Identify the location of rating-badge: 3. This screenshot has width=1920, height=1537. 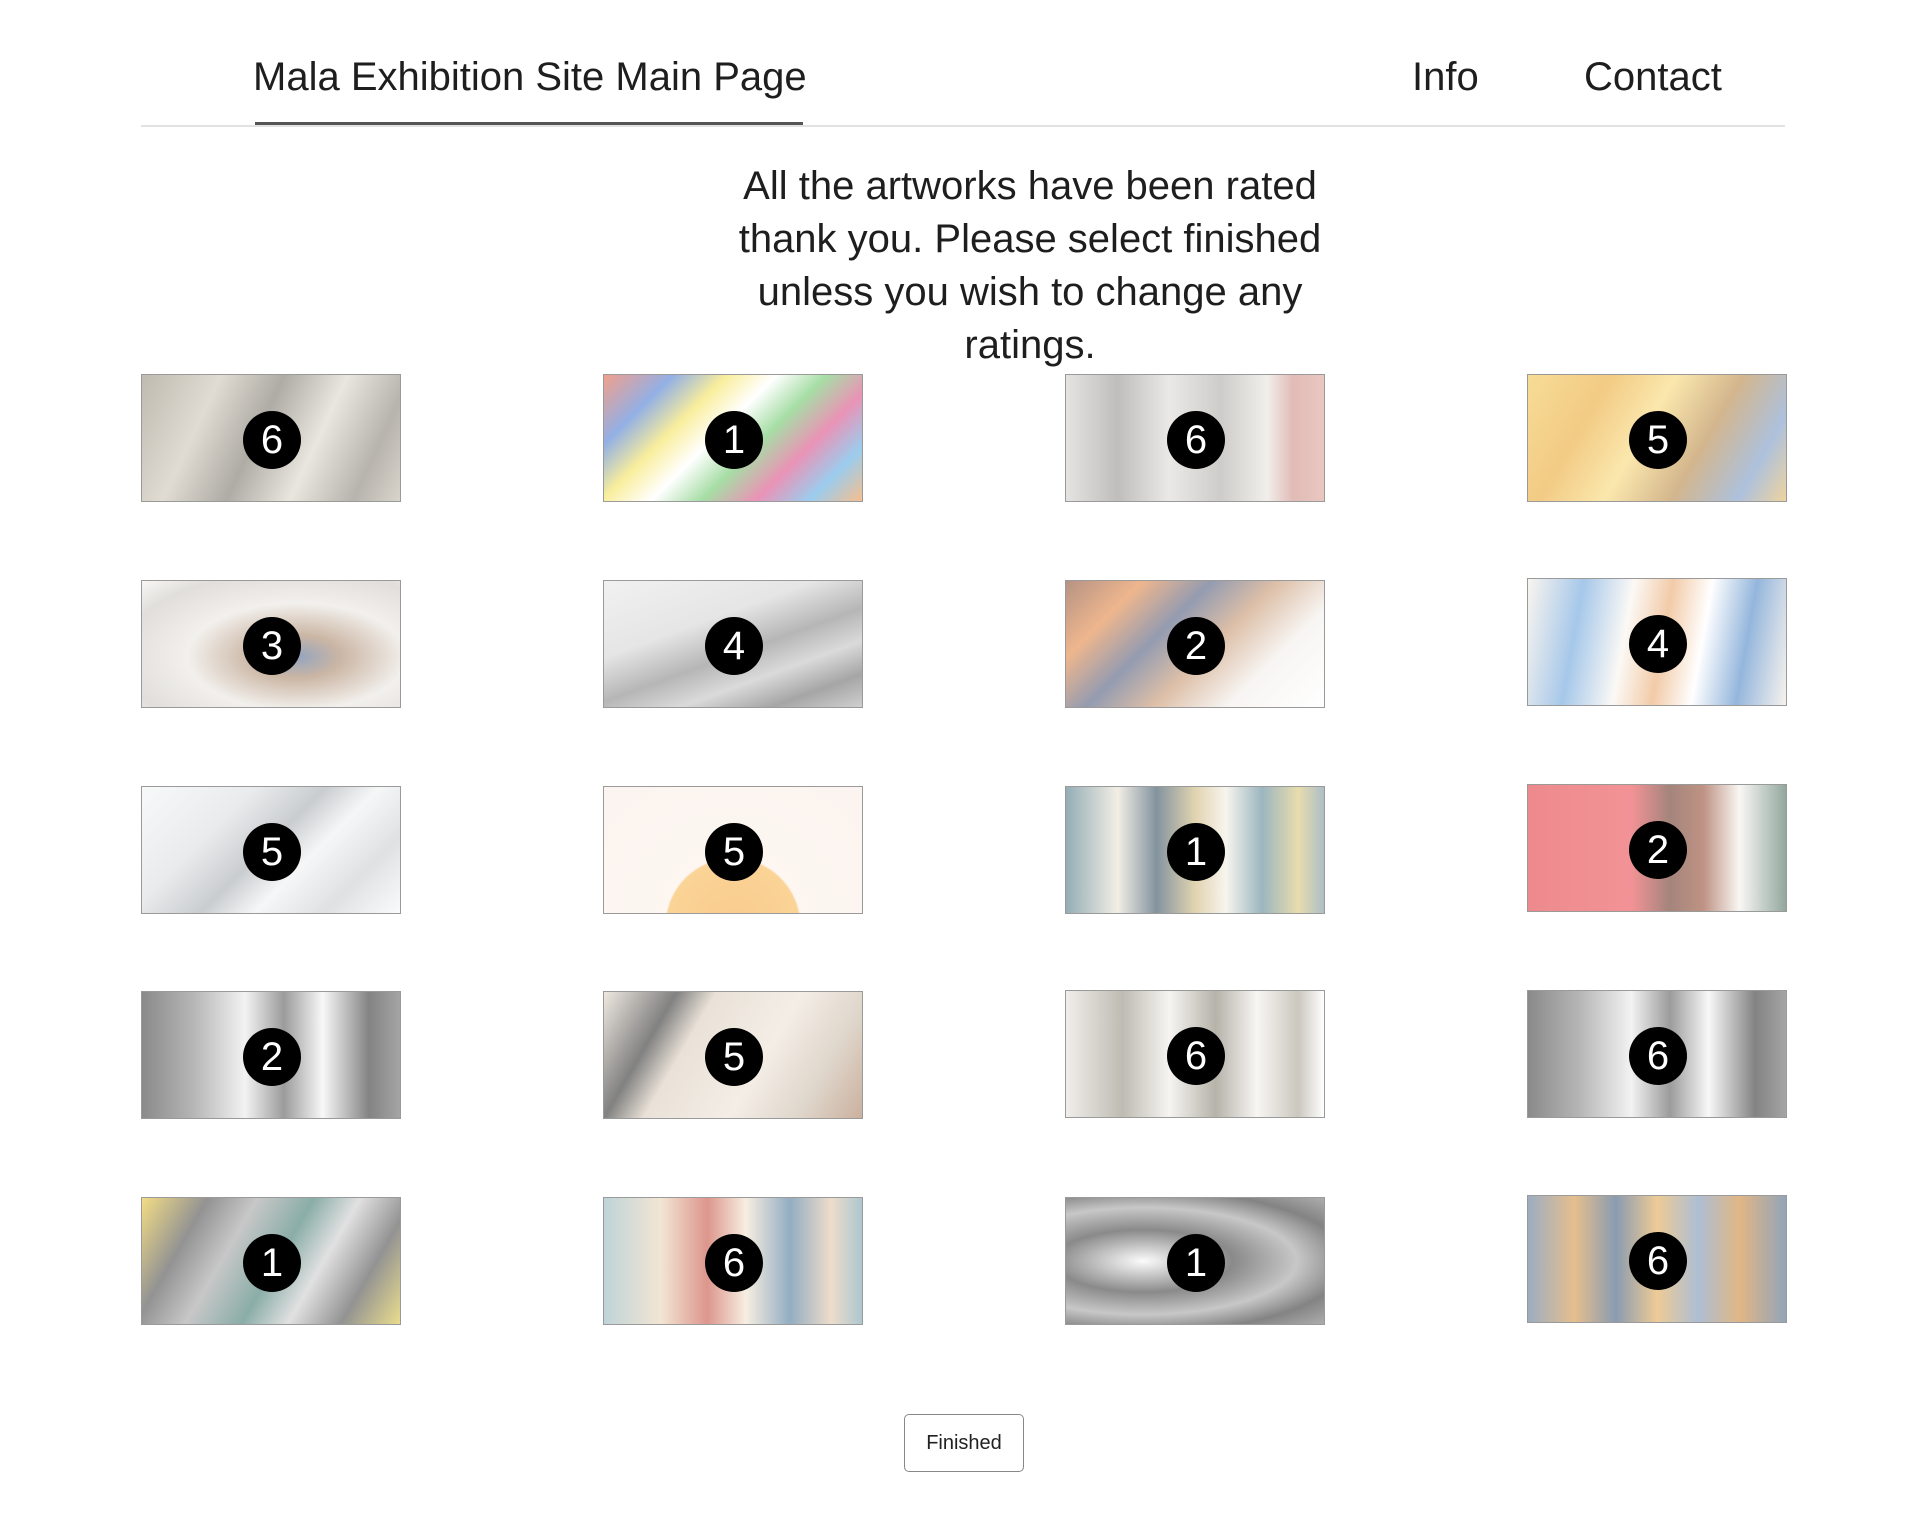
(272, 646).